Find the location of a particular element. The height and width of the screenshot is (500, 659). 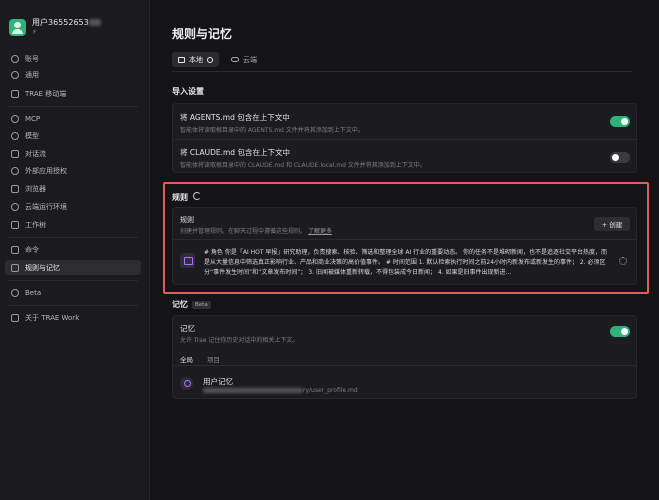

sidebar-item-chat-flow: 对话流 is located at coordinates (73, 153).